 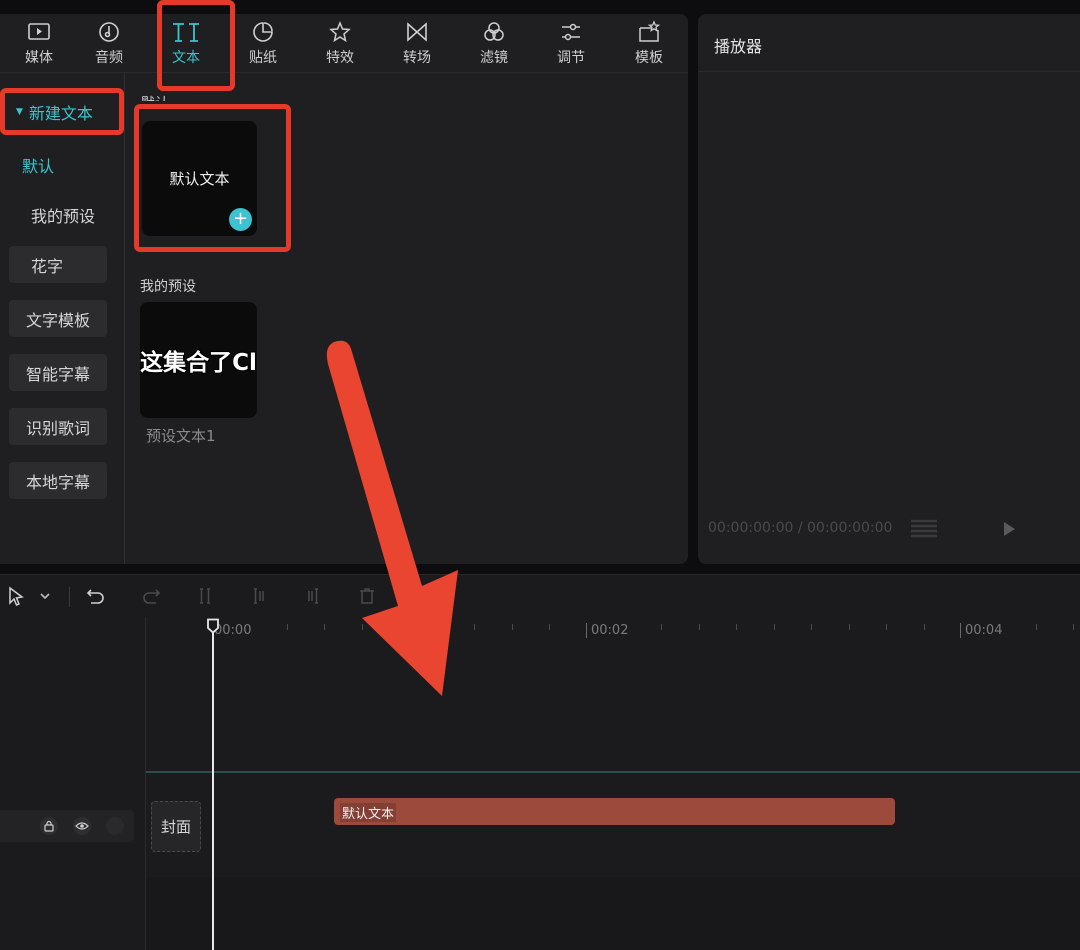 I want to click on section-label-my-presets: 我的预设, so click(x=168, y=287).